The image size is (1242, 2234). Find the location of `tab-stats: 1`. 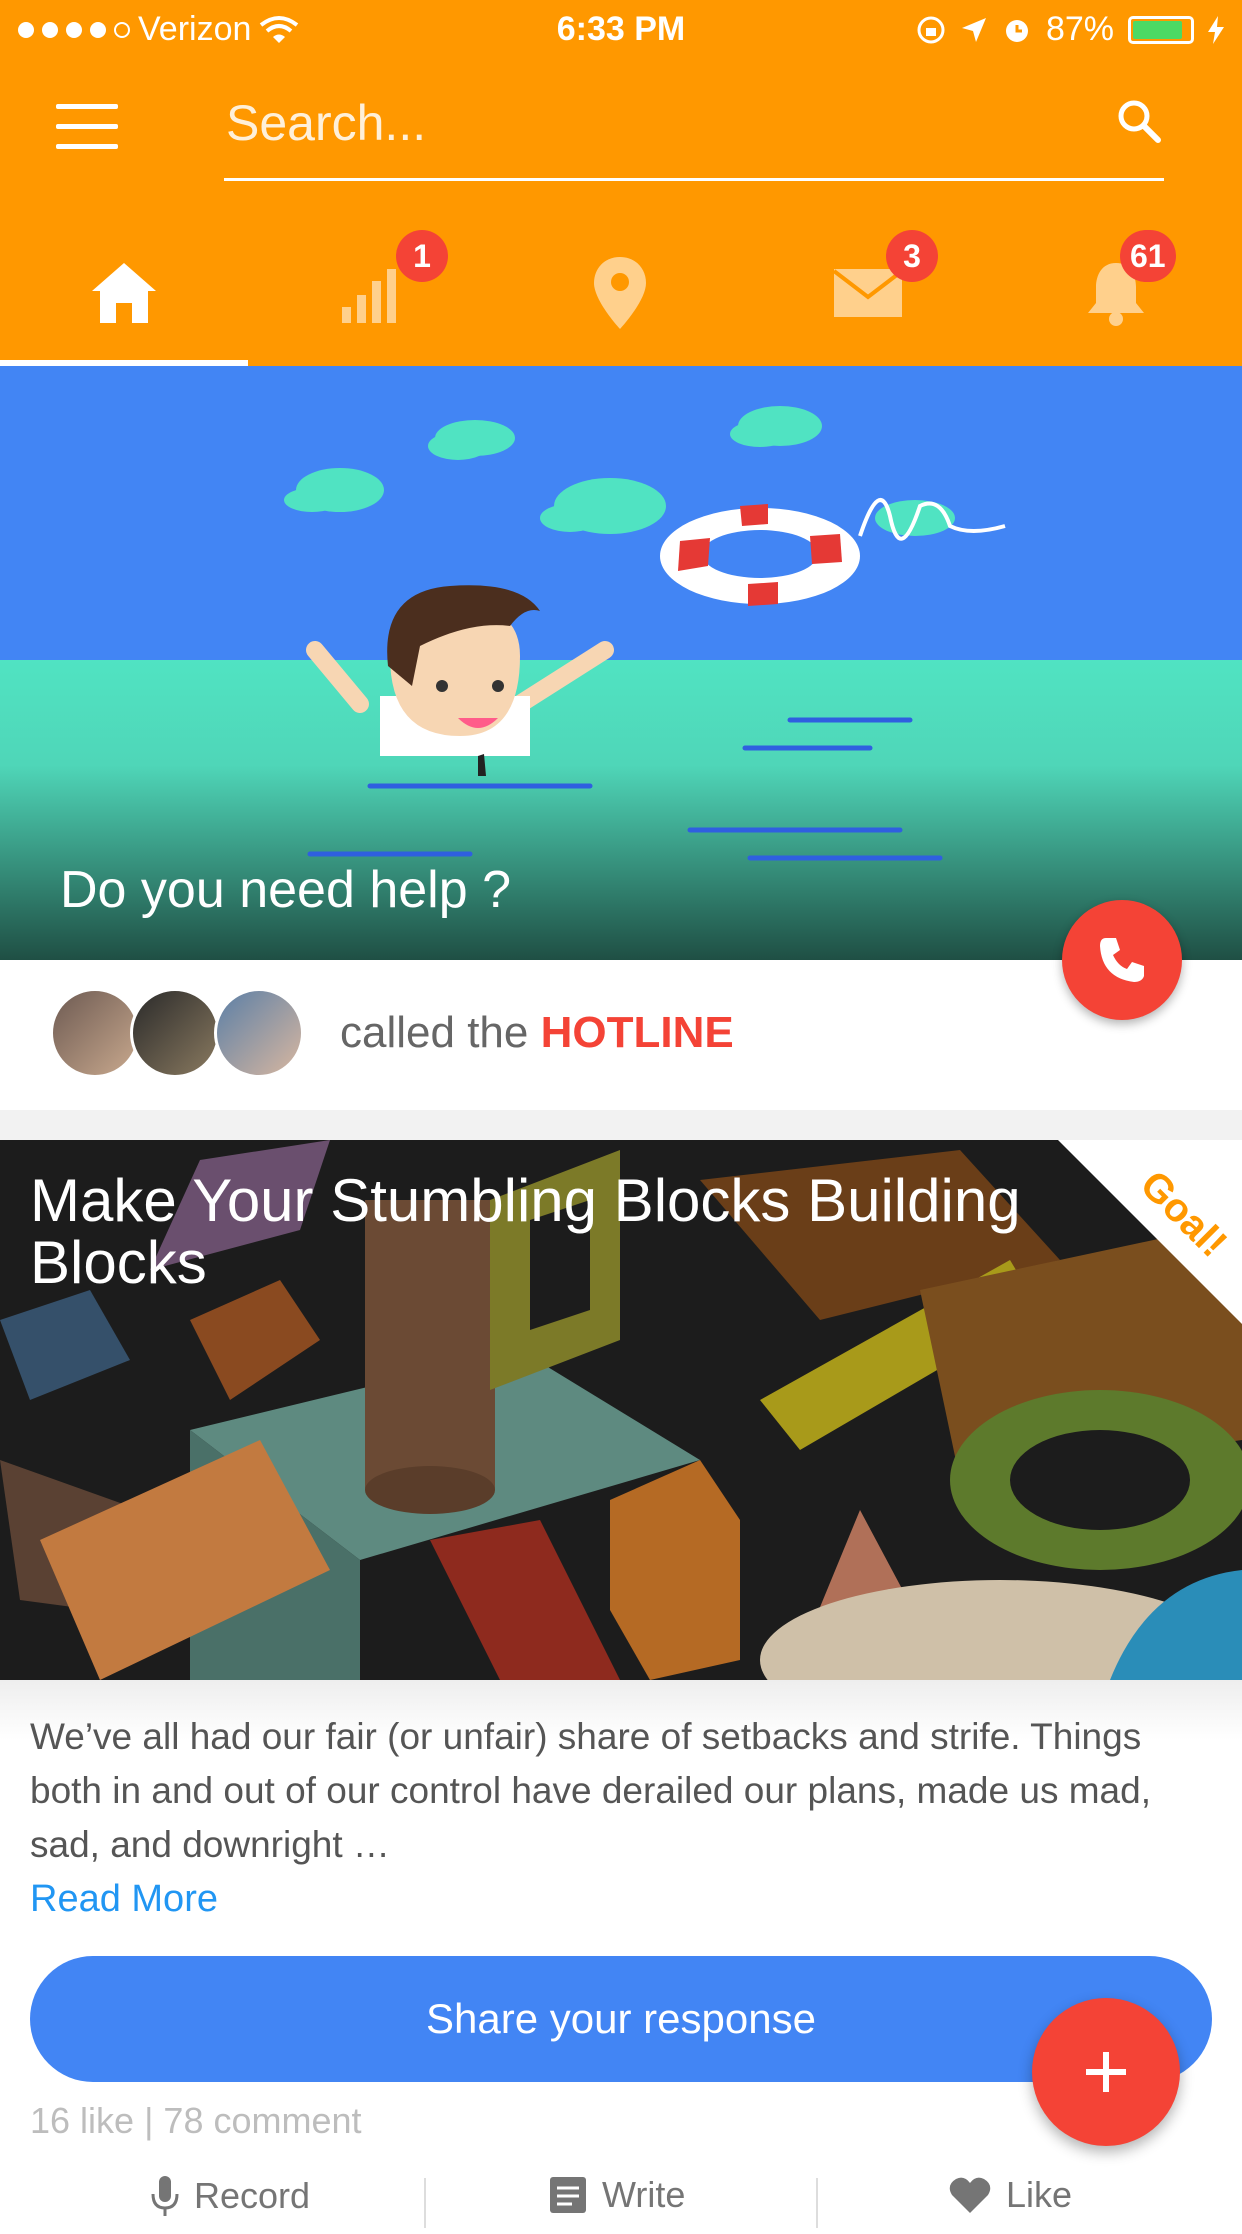

tab-stats: 1 is located at coordinates (372, 293).